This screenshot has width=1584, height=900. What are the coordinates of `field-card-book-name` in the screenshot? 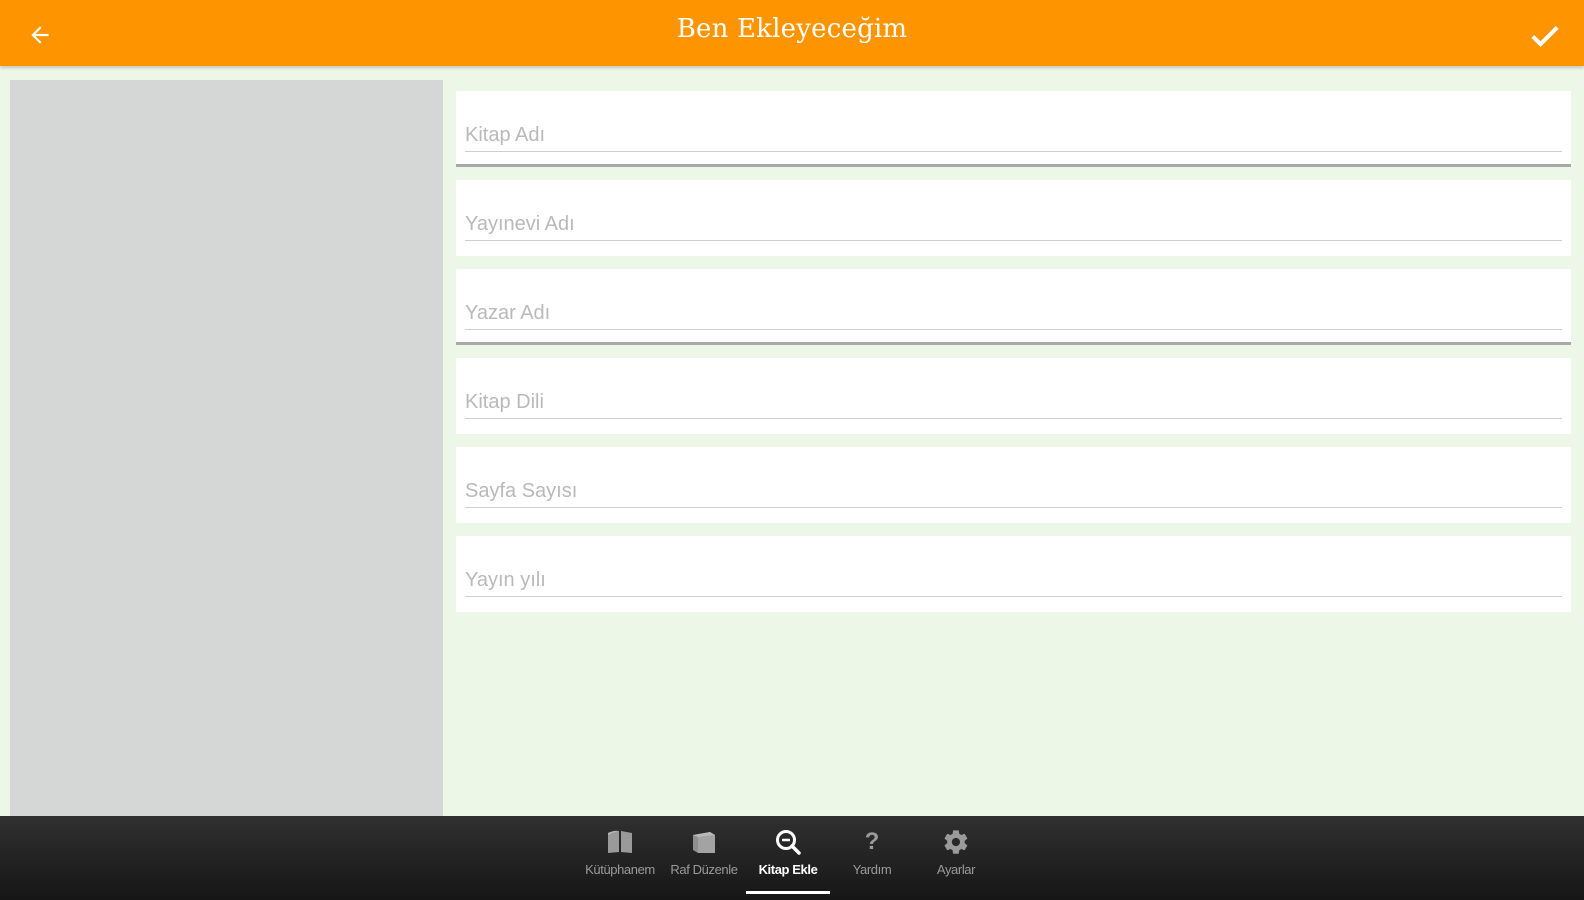 It's located at (1013, 129).